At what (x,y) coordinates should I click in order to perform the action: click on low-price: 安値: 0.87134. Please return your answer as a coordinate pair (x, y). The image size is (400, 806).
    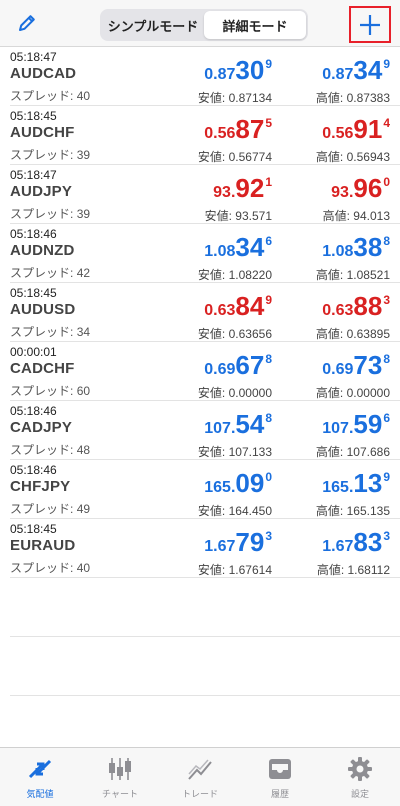
    Looking at the image, I should click on (235, 97).